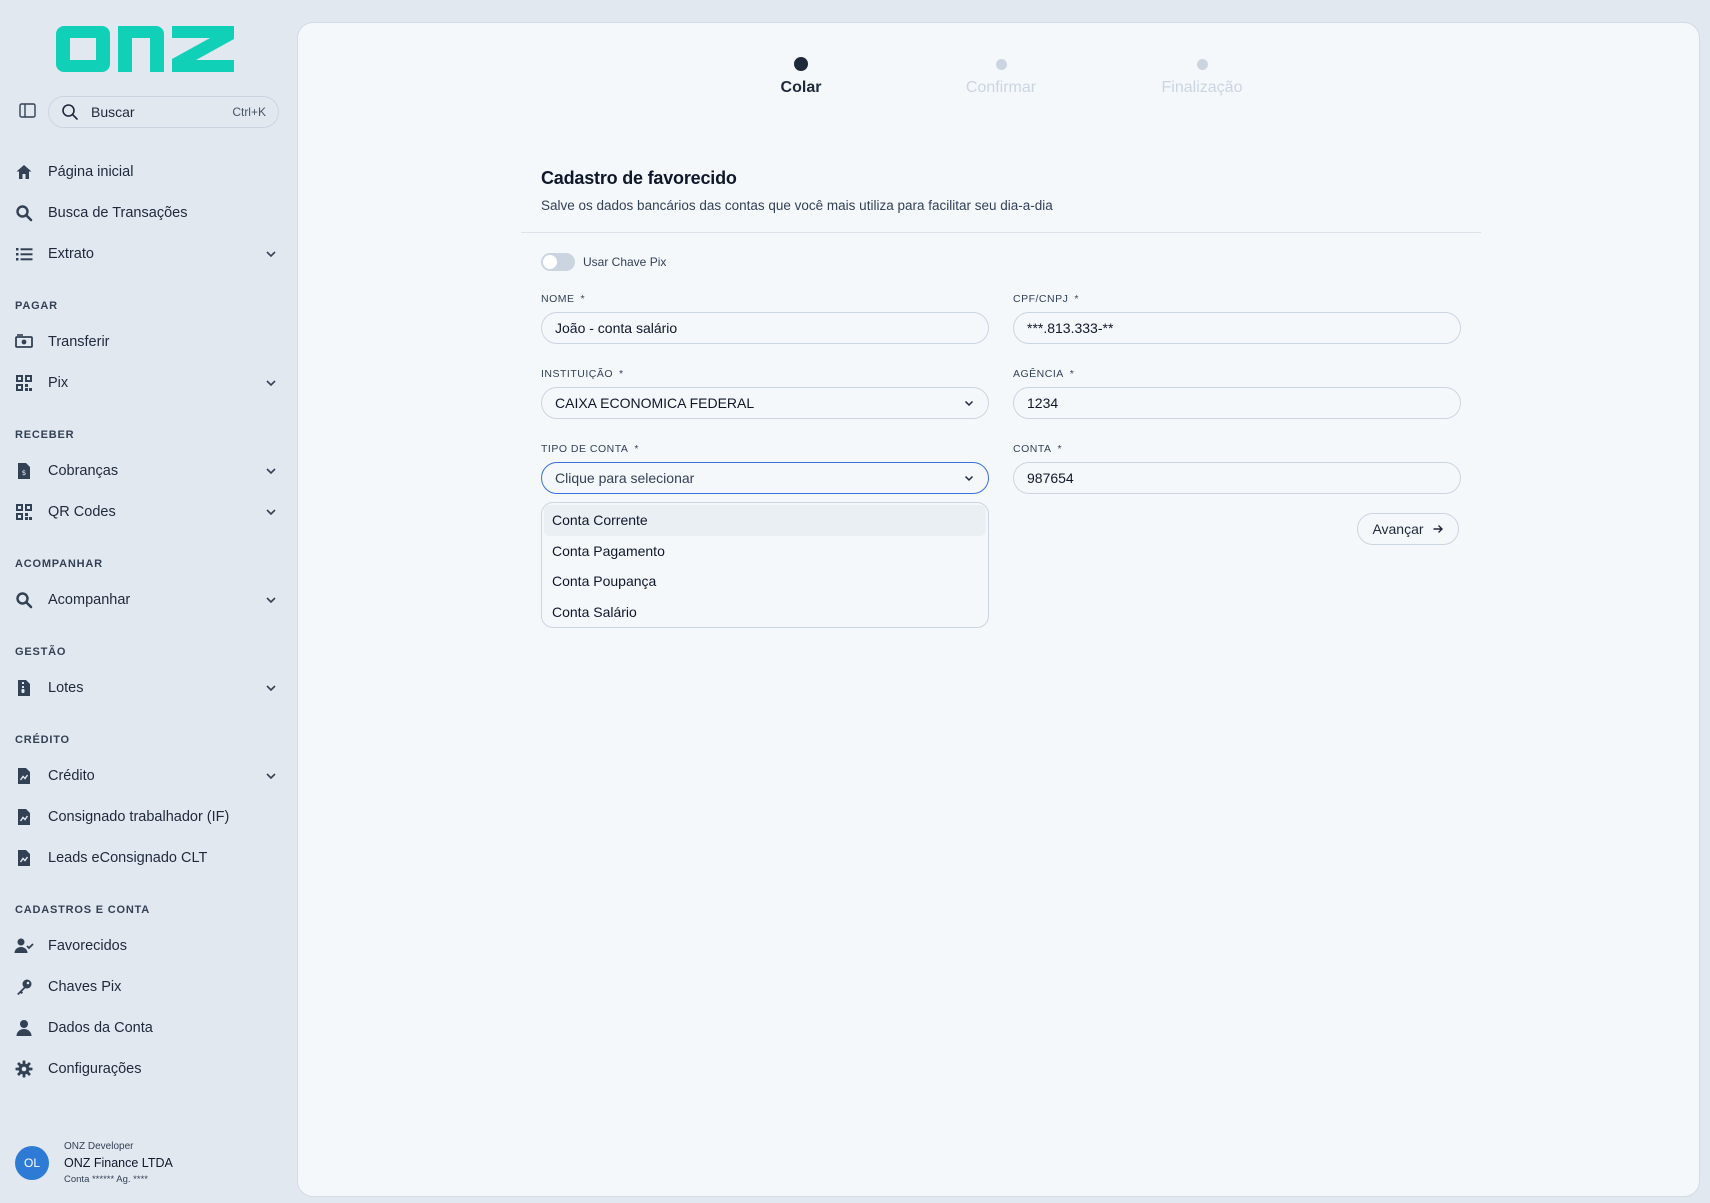  Describe the element at coordinates (801, 77) in the screenshot. I see `step-colar: Colar` at that location.